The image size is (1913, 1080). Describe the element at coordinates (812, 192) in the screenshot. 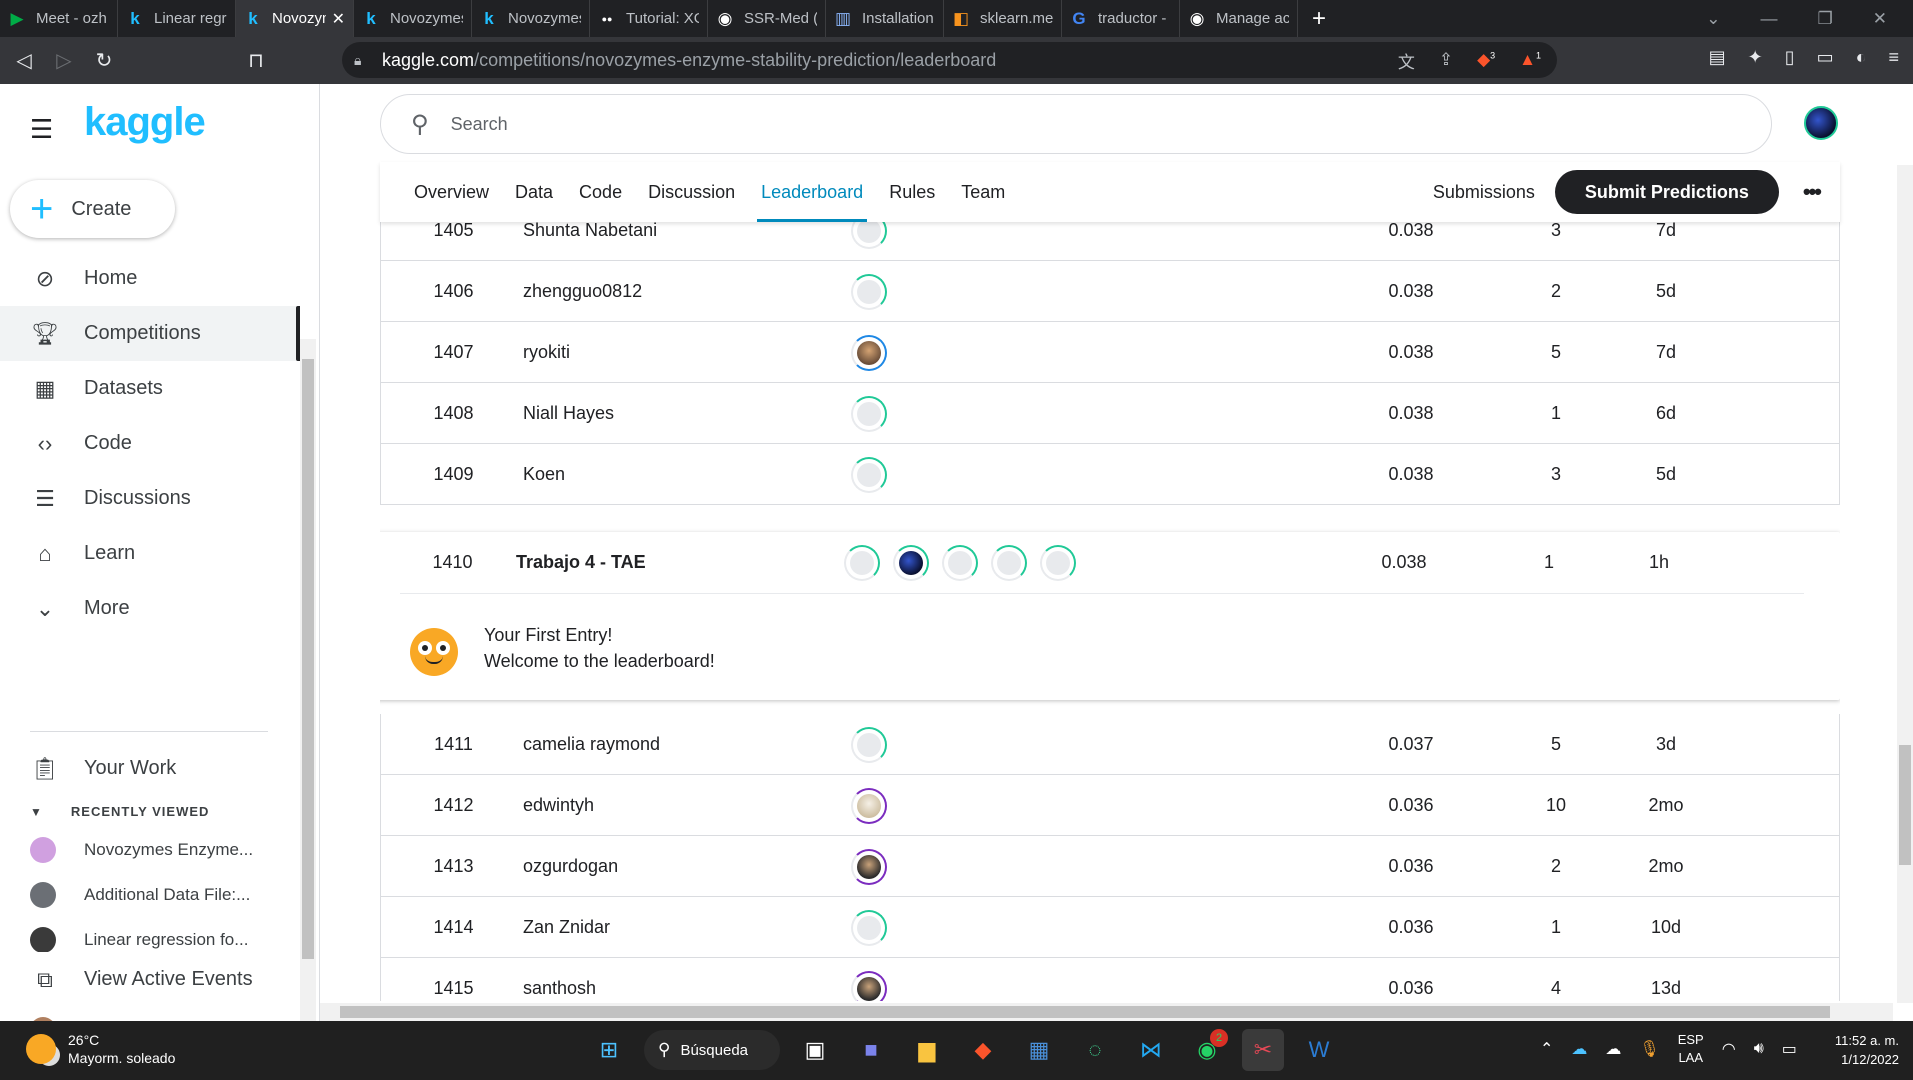

I see `tab-leaderboard: Leaderboard` at that location.